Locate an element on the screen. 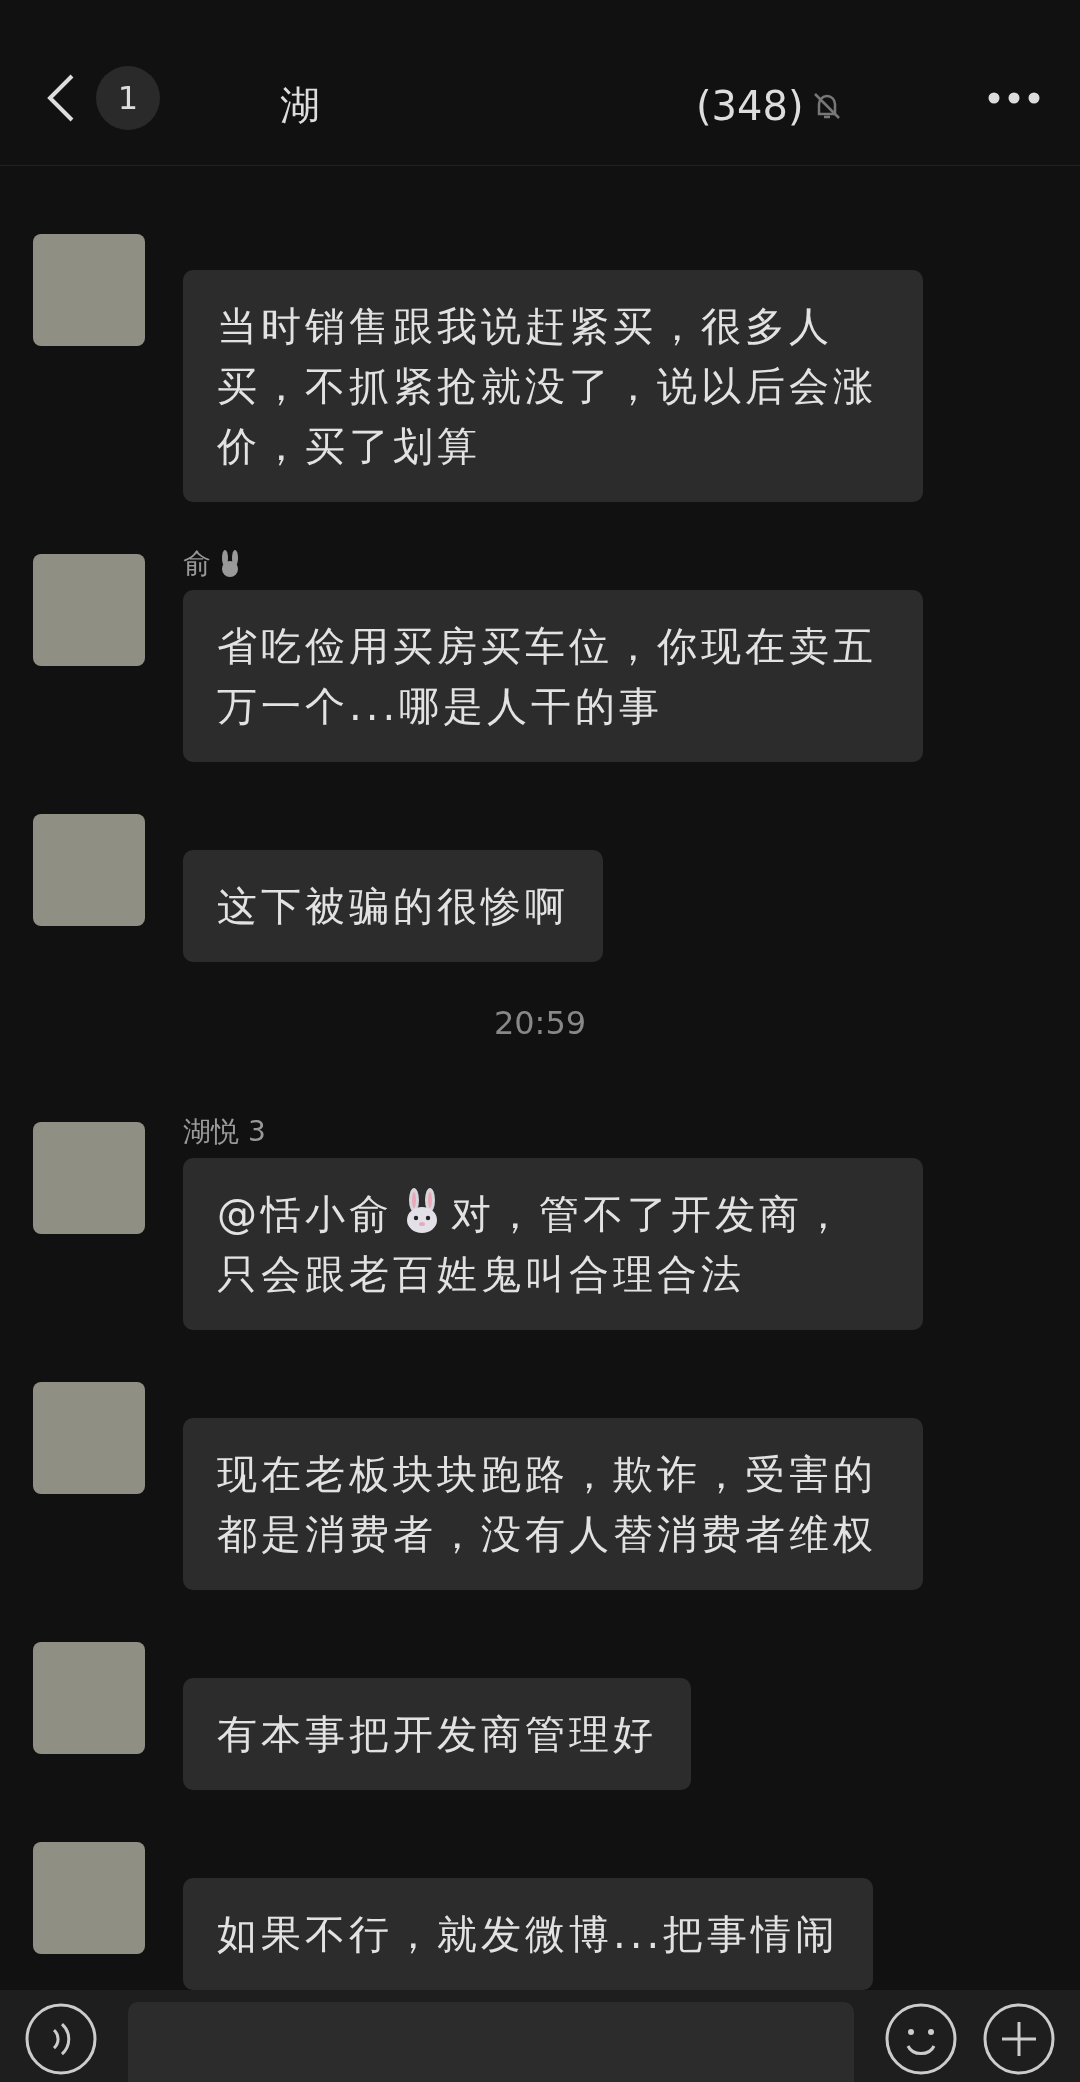 Image resolution: width=1080 pixels, height=2082 pixels. message-bubble: @恬小俞 对，管不了开发商，只会跟老百姓鬼叫合理合法 is located at coordinates (553, 1244).